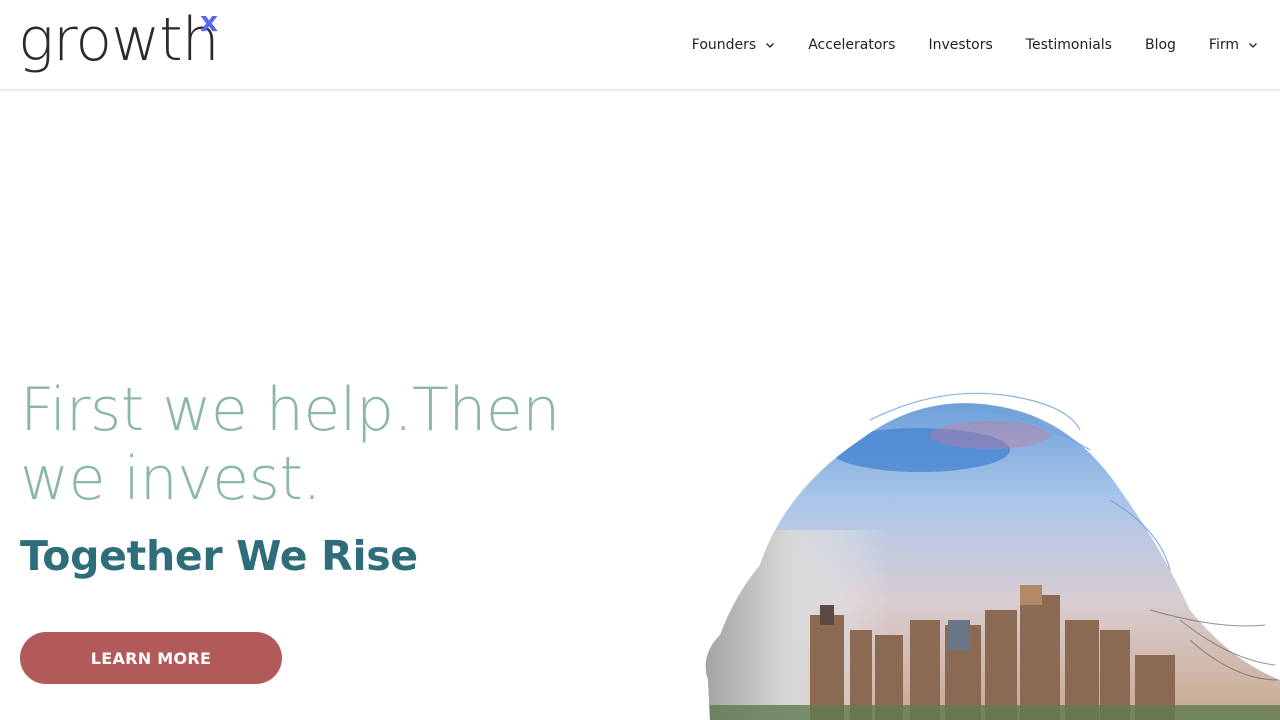 The height and width of the screenshot is (720, 1280). I want to click on nav-item-testimonials: Testimonials, so click(1069, 45).